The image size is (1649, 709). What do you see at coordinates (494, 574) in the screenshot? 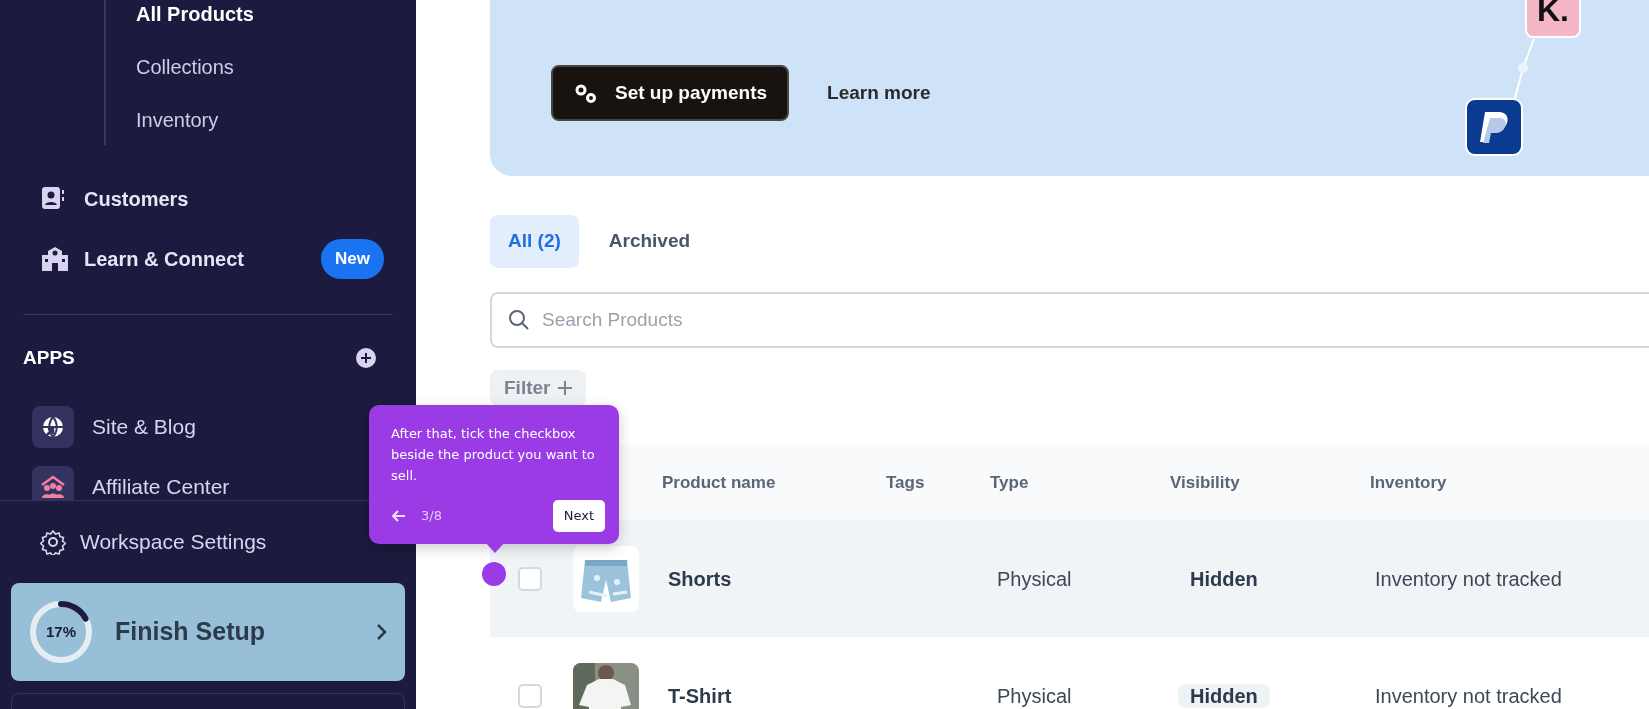
I see `hotspot-dot` at bounding box center [494, 574].